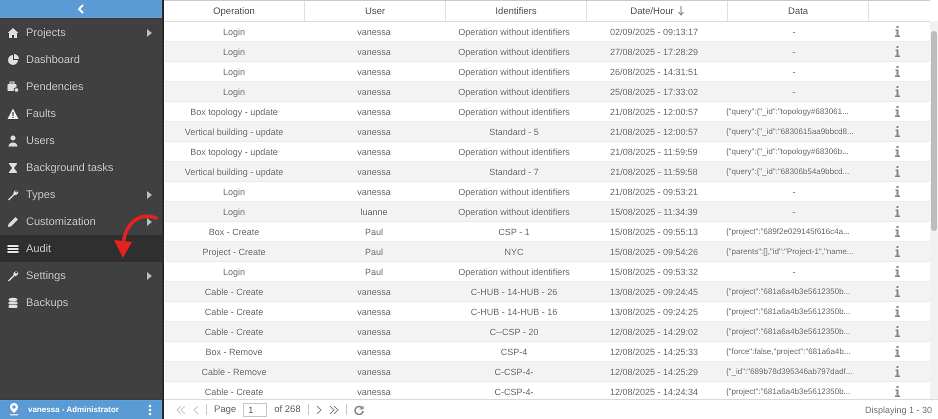  What do you see at coordinates (150, 410) in the screenshot?
I see `more-icon` at bounding box center [150, 410].